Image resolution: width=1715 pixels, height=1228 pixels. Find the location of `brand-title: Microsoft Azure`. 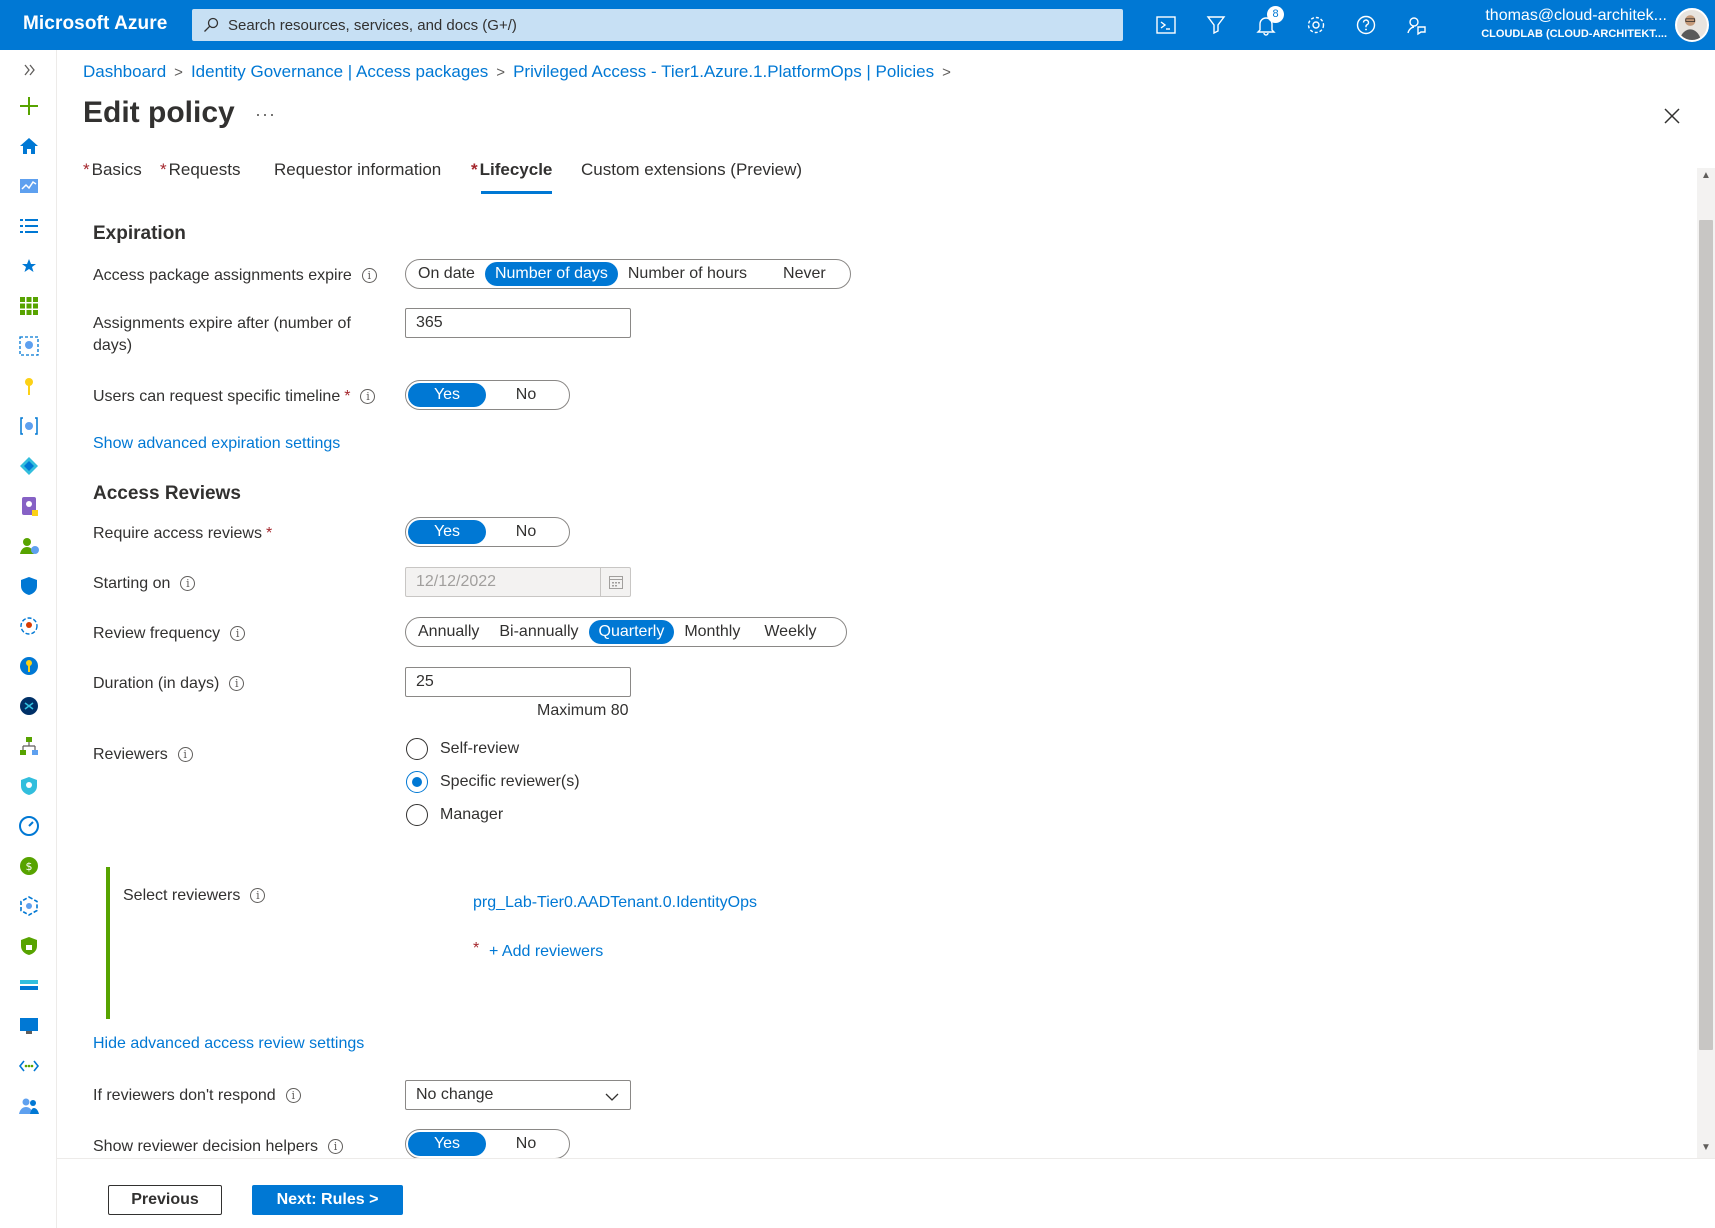

brand-title: Microsoft Azure is located at coordinates (95, 24).